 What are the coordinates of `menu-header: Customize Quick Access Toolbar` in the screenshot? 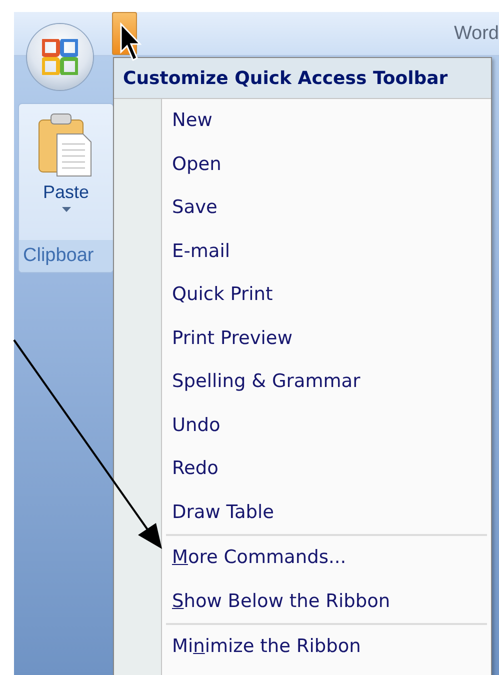 It's located at (302, 78).